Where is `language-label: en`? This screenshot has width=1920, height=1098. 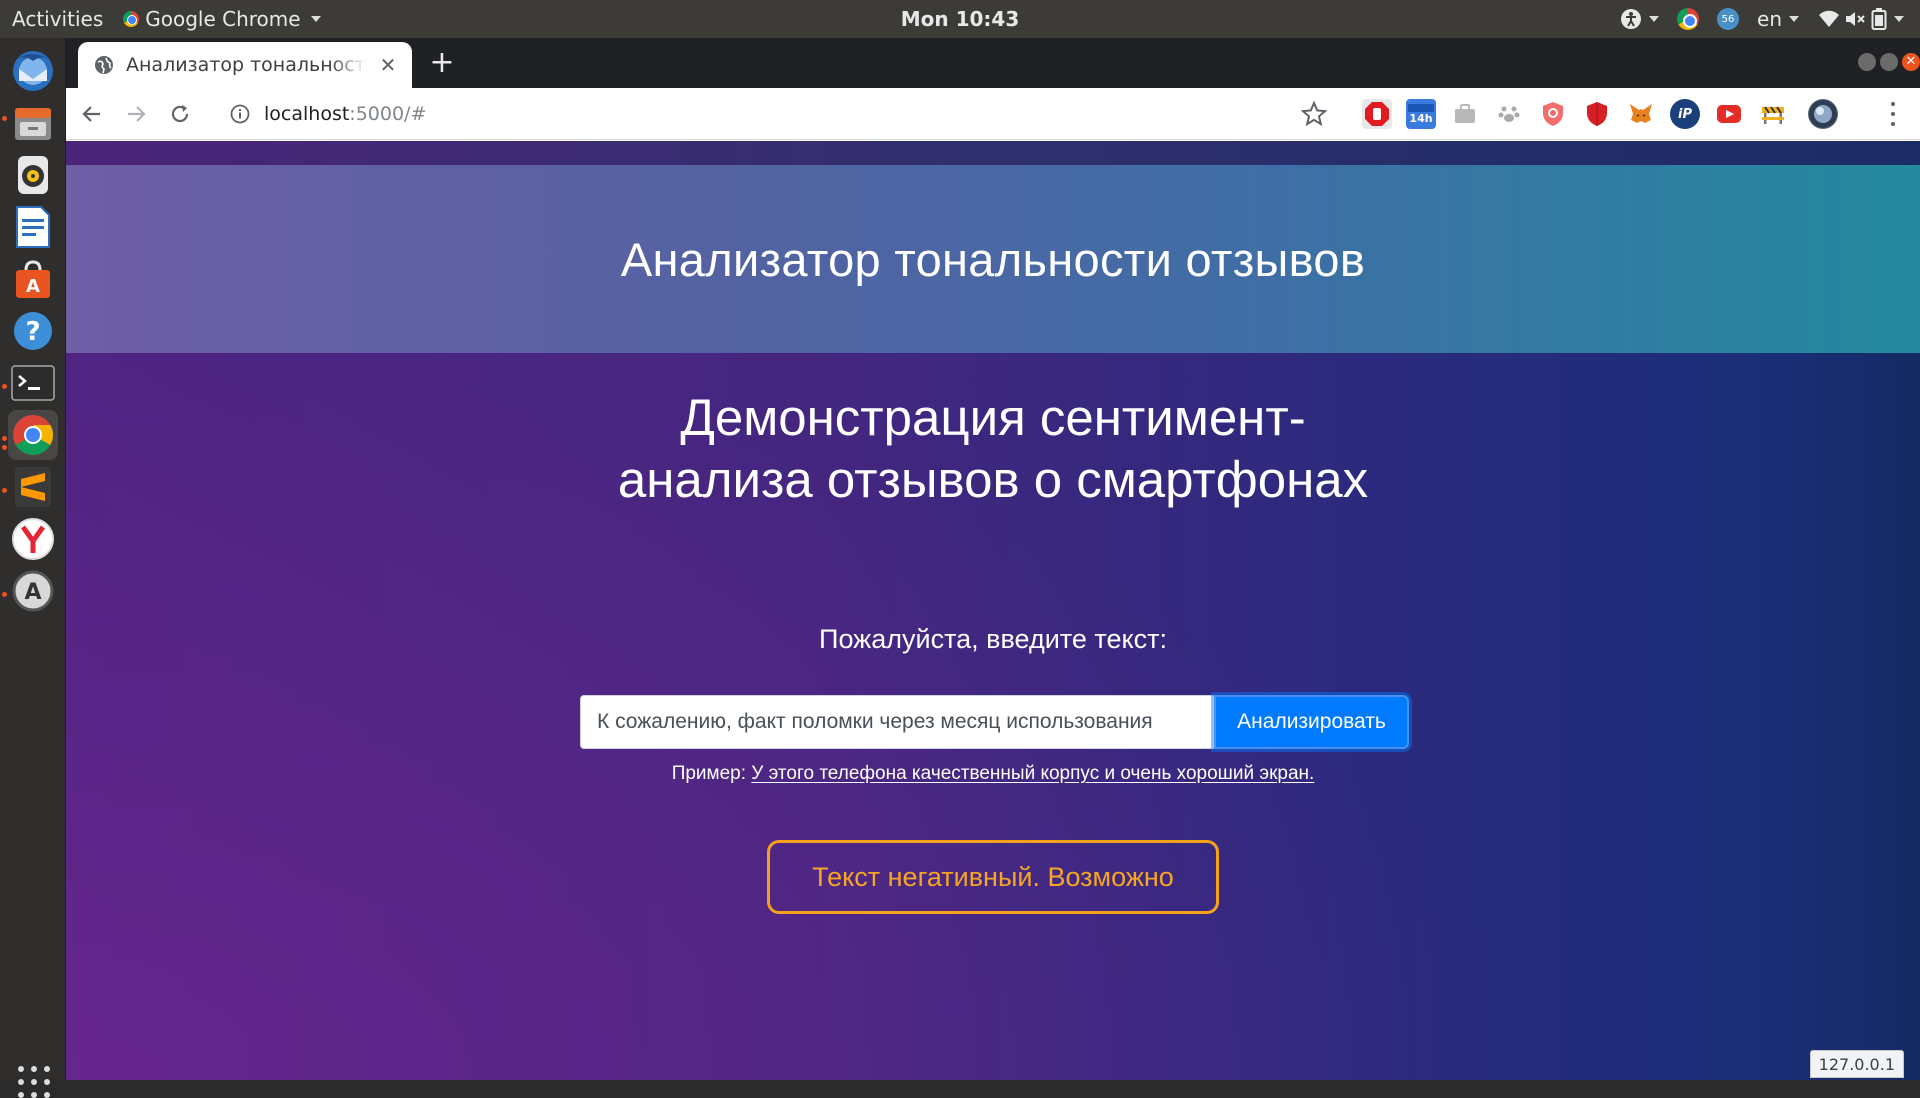 language-label: en is located at coordinates (1769, 19).